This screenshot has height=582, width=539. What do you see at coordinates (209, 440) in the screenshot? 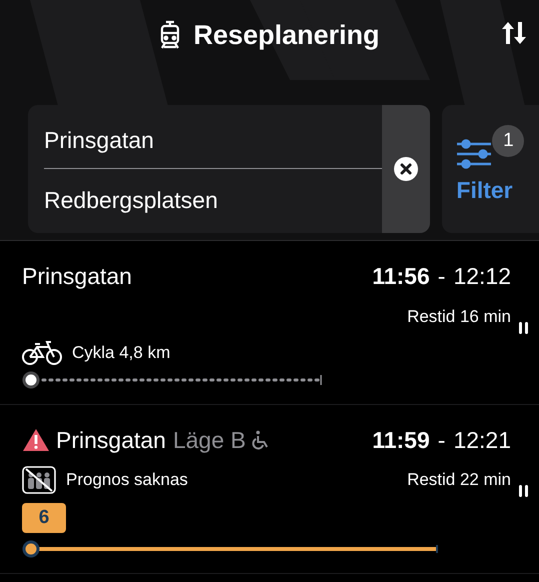
I see `platform-label: Läge B` at bounding box center [209, 440].